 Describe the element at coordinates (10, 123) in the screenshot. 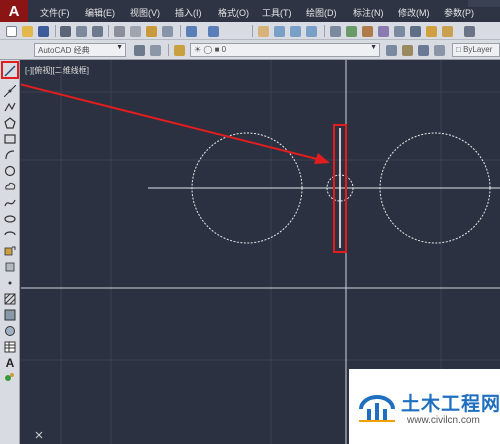

I see `polygon-icon` at that location.